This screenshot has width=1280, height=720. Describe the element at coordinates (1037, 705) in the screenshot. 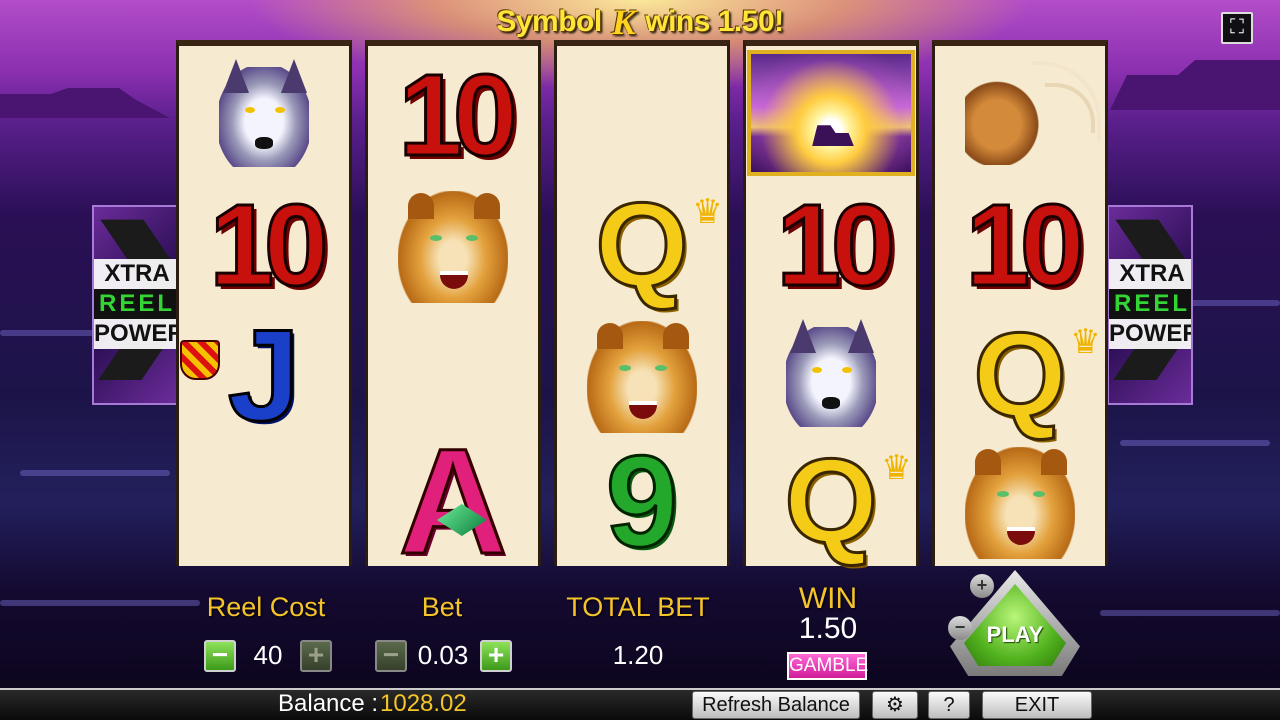

I see `exit-button: EXIT` at that location.